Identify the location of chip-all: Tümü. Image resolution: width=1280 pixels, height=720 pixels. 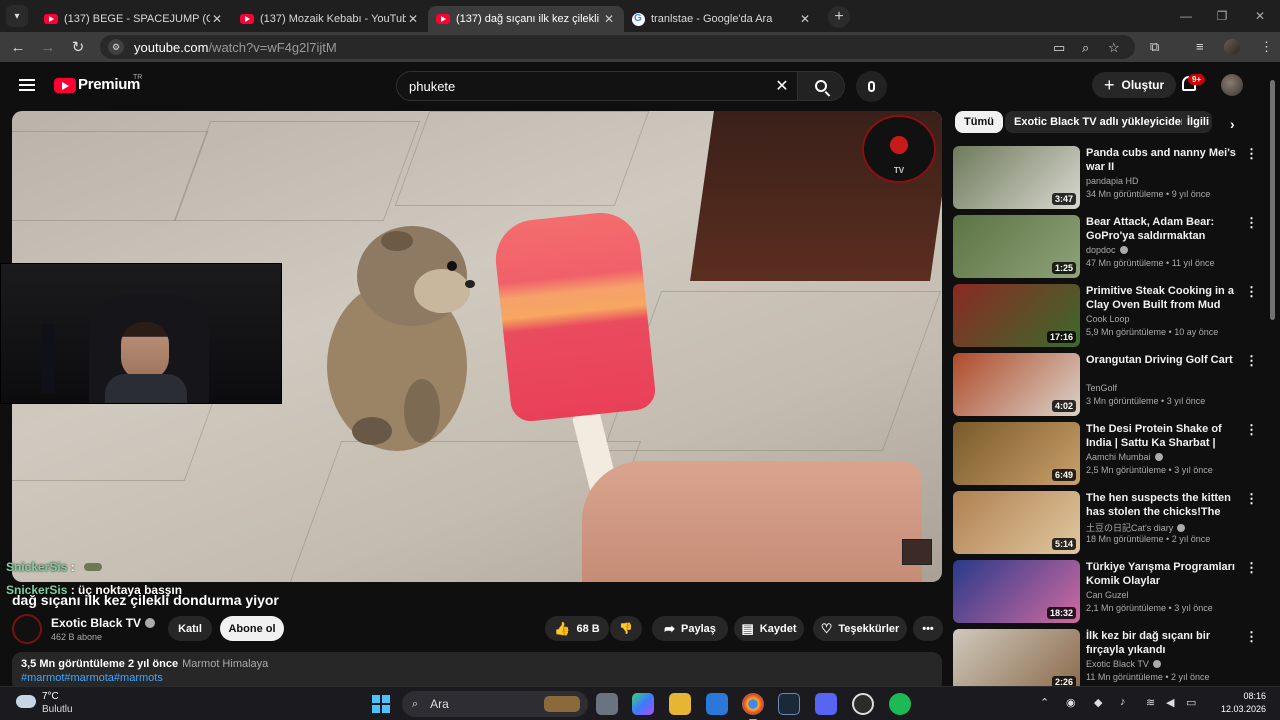
(979, 122).